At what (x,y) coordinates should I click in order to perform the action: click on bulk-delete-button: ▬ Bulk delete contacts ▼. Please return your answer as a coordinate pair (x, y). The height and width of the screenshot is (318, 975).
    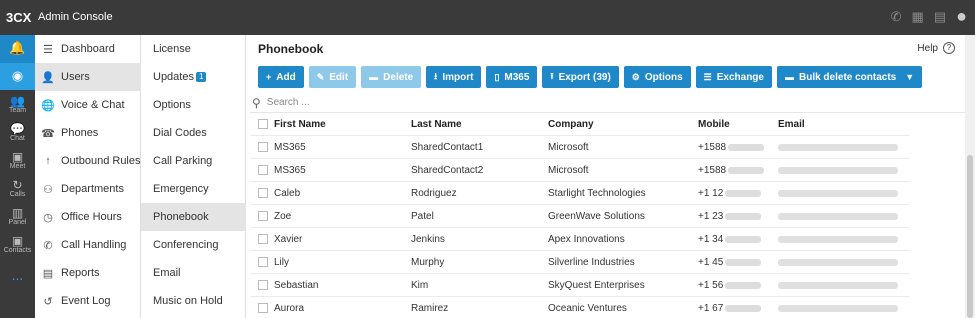
    Looking at the image, I should click on (849, 77).